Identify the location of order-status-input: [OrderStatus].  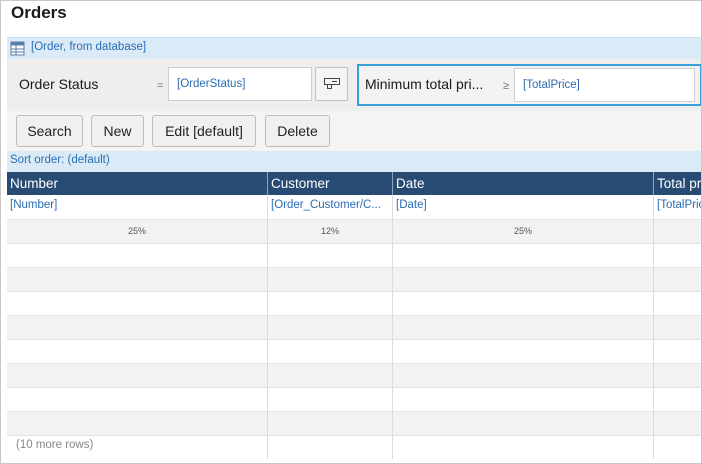
(240, 84).